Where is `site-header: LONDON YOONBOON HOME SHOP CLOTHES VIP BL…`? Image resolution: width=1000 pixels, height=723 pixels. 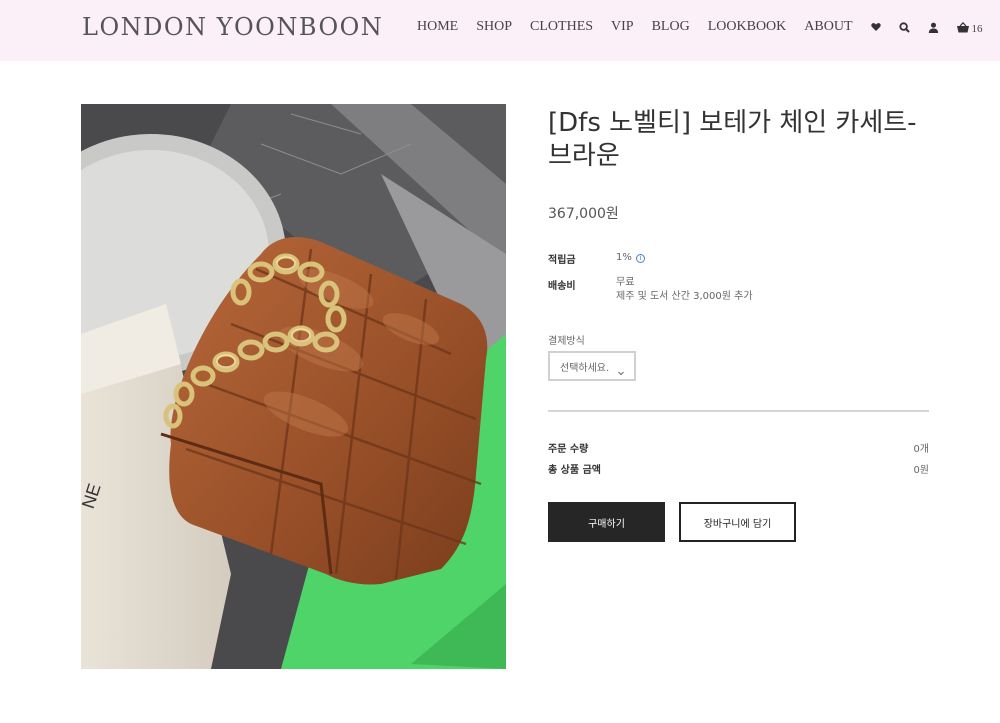
site-header: LONDON YOONBOON HOME SHOP CLOTHES VIP BL… is located at coordinates (500, 30).